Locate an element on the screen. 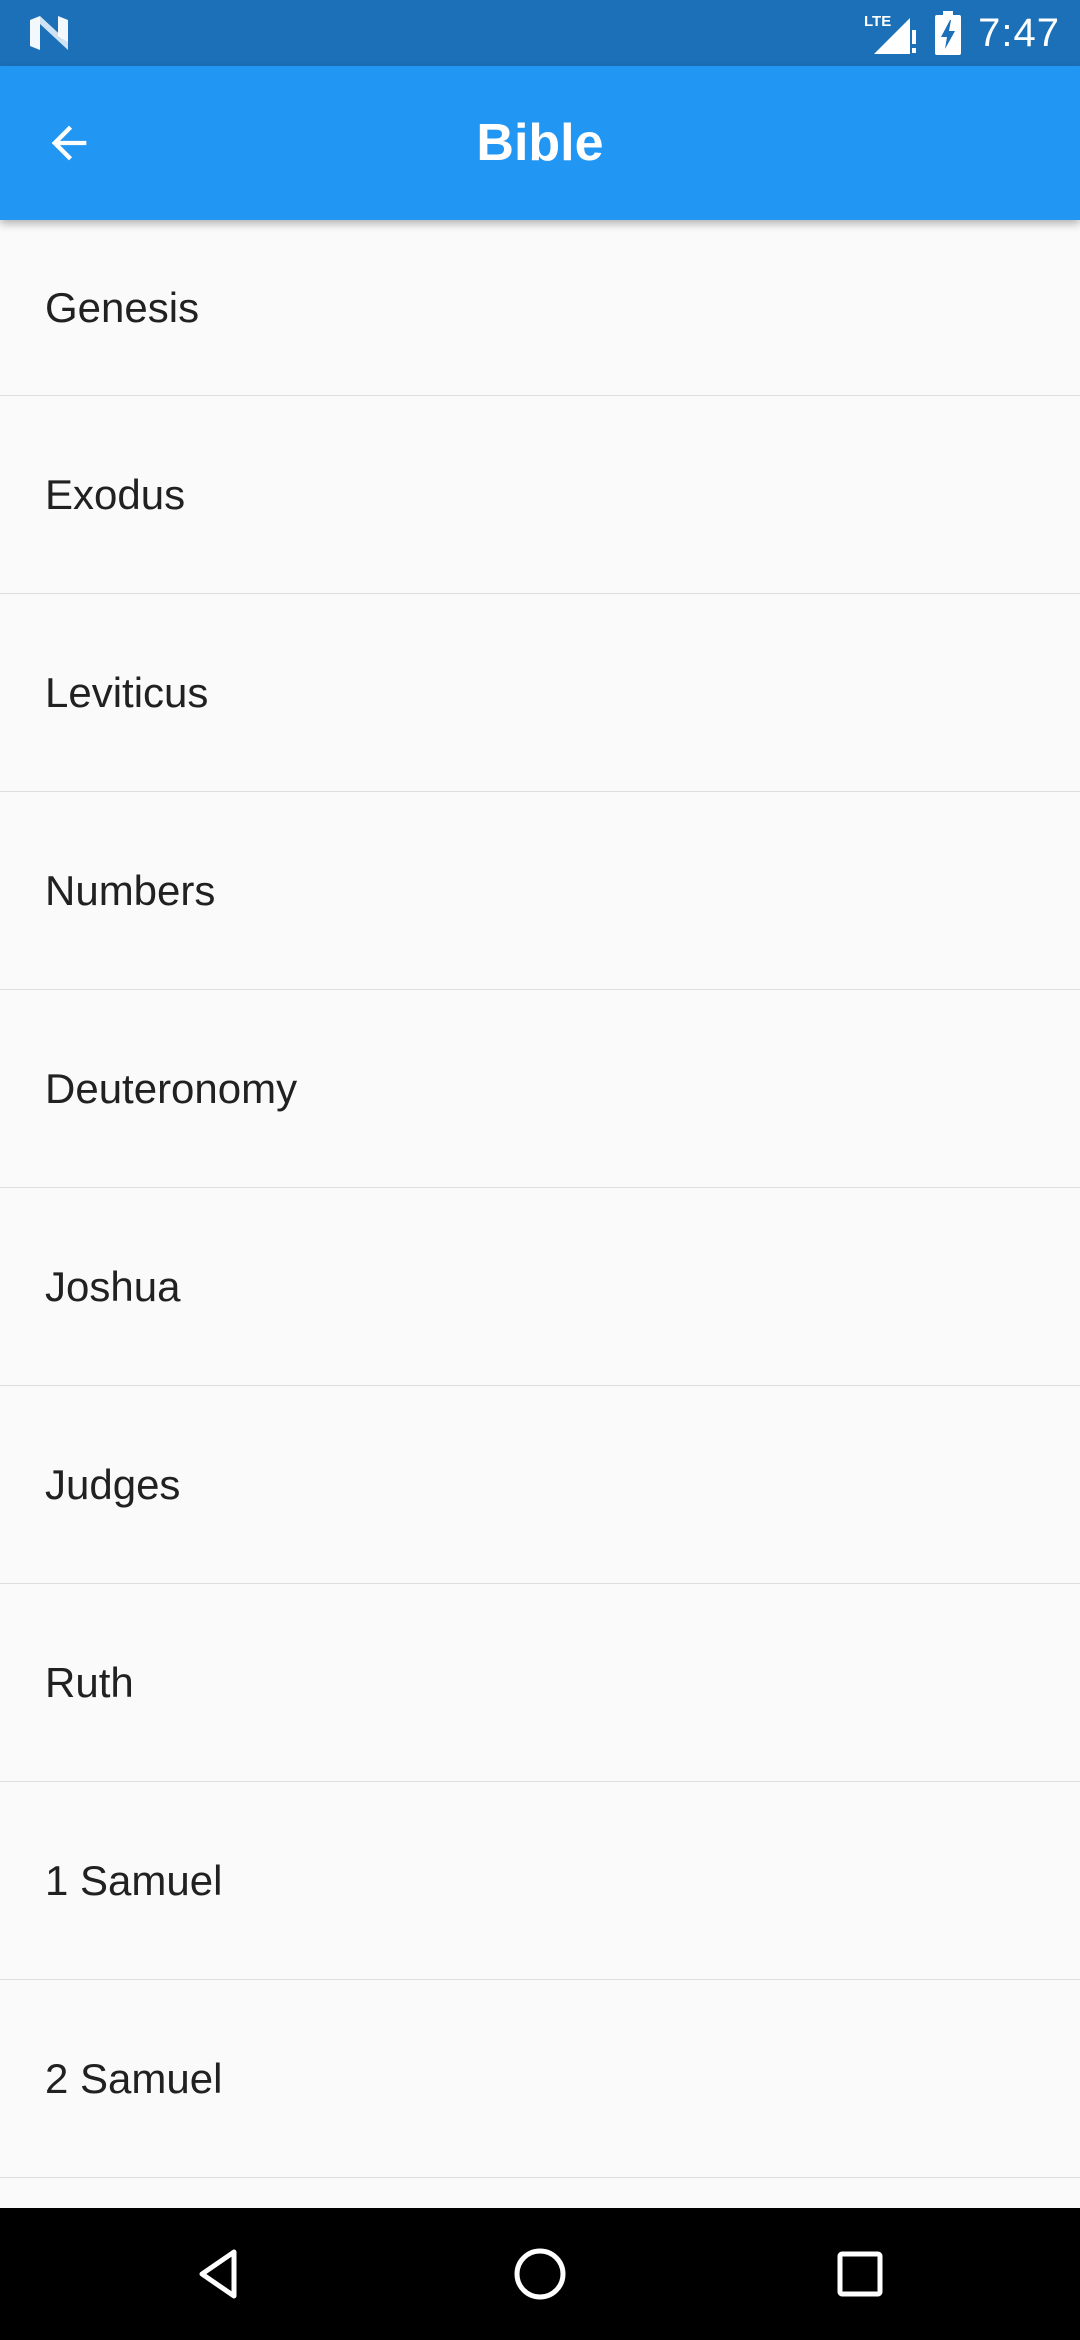 The image size is (1080, 2340). nav-back-icon is located at coordinates (218, 2274).